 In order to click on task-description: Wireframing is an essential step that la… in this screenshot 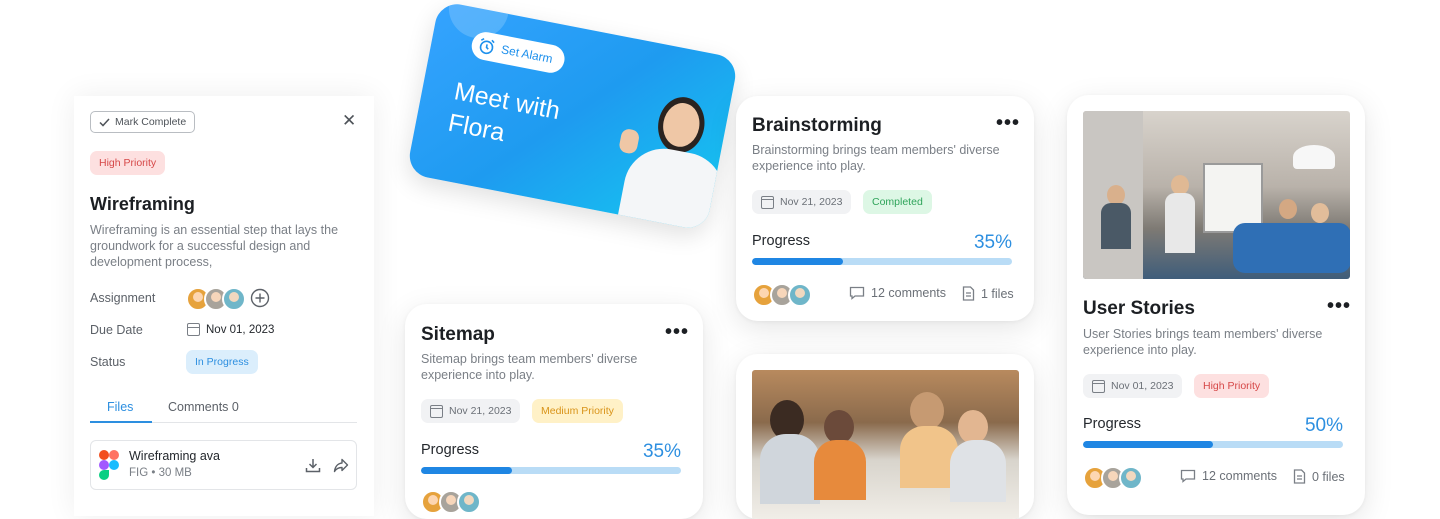, I will do `click(214, 246)`.